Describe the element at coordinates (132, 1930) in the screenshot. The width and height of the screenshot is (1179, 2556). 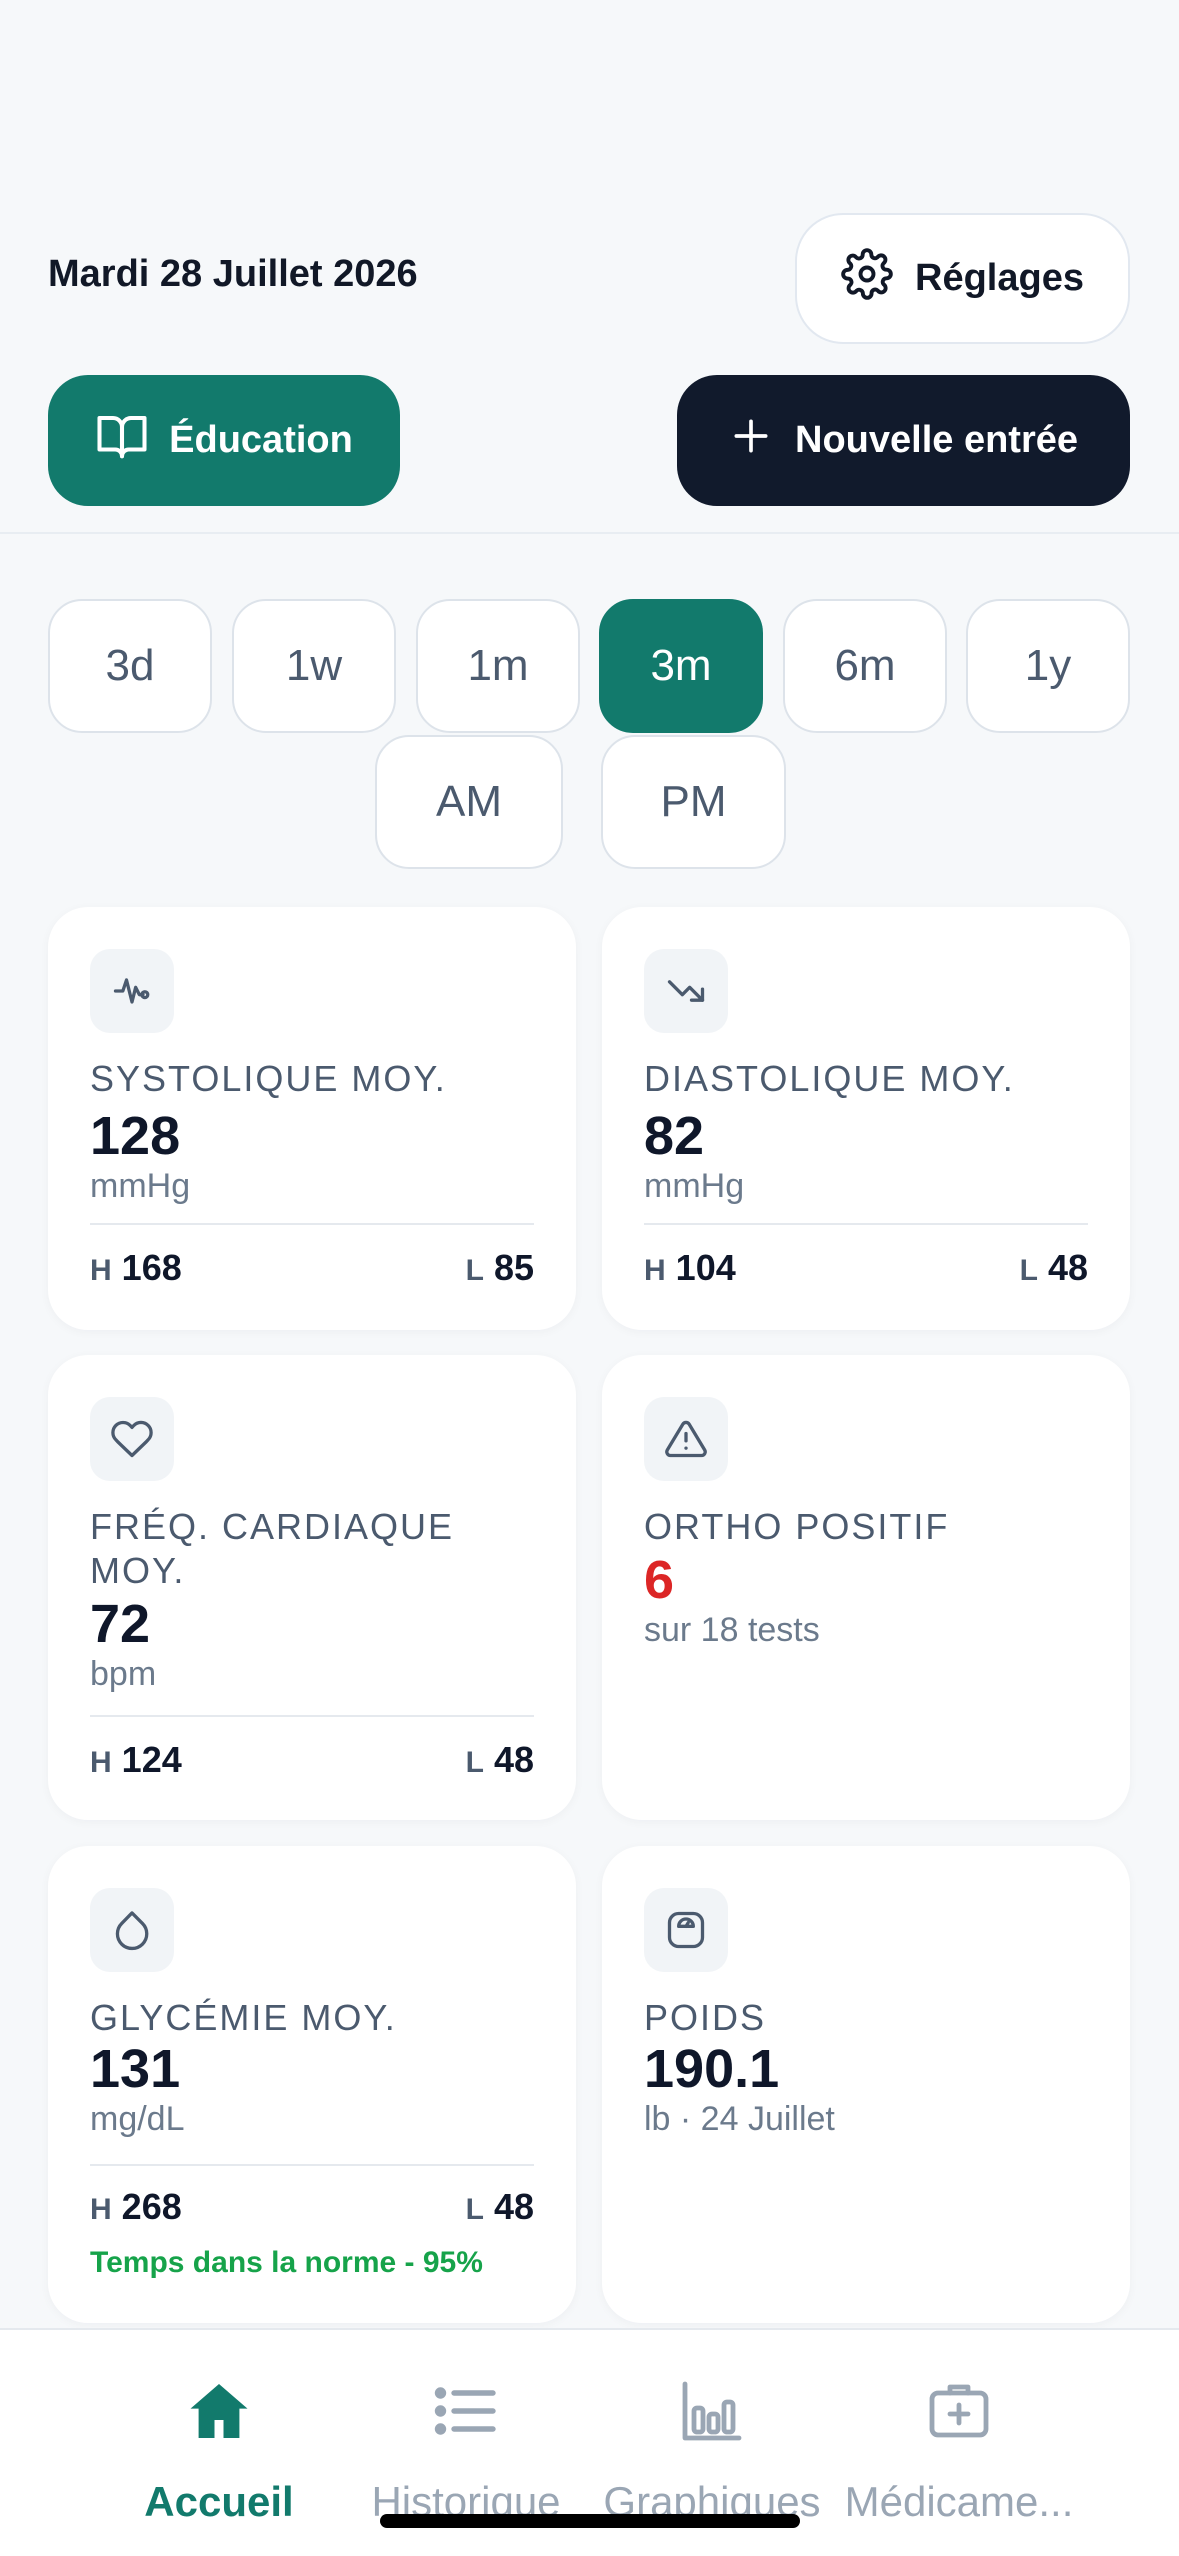
I see `droplet-icon` at that location.